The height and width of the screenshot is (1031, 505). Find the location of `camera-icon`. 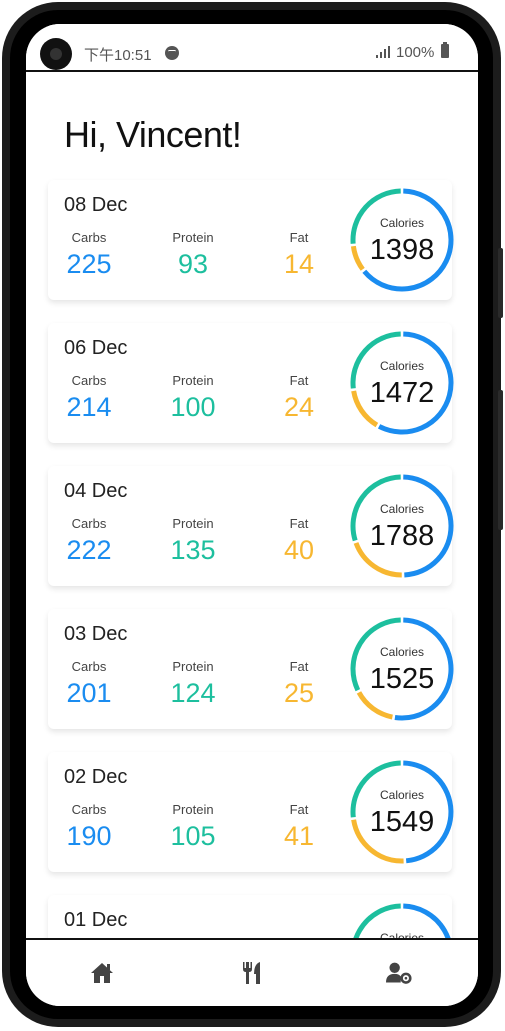

camera-icon is located at coordinates (56, 54).